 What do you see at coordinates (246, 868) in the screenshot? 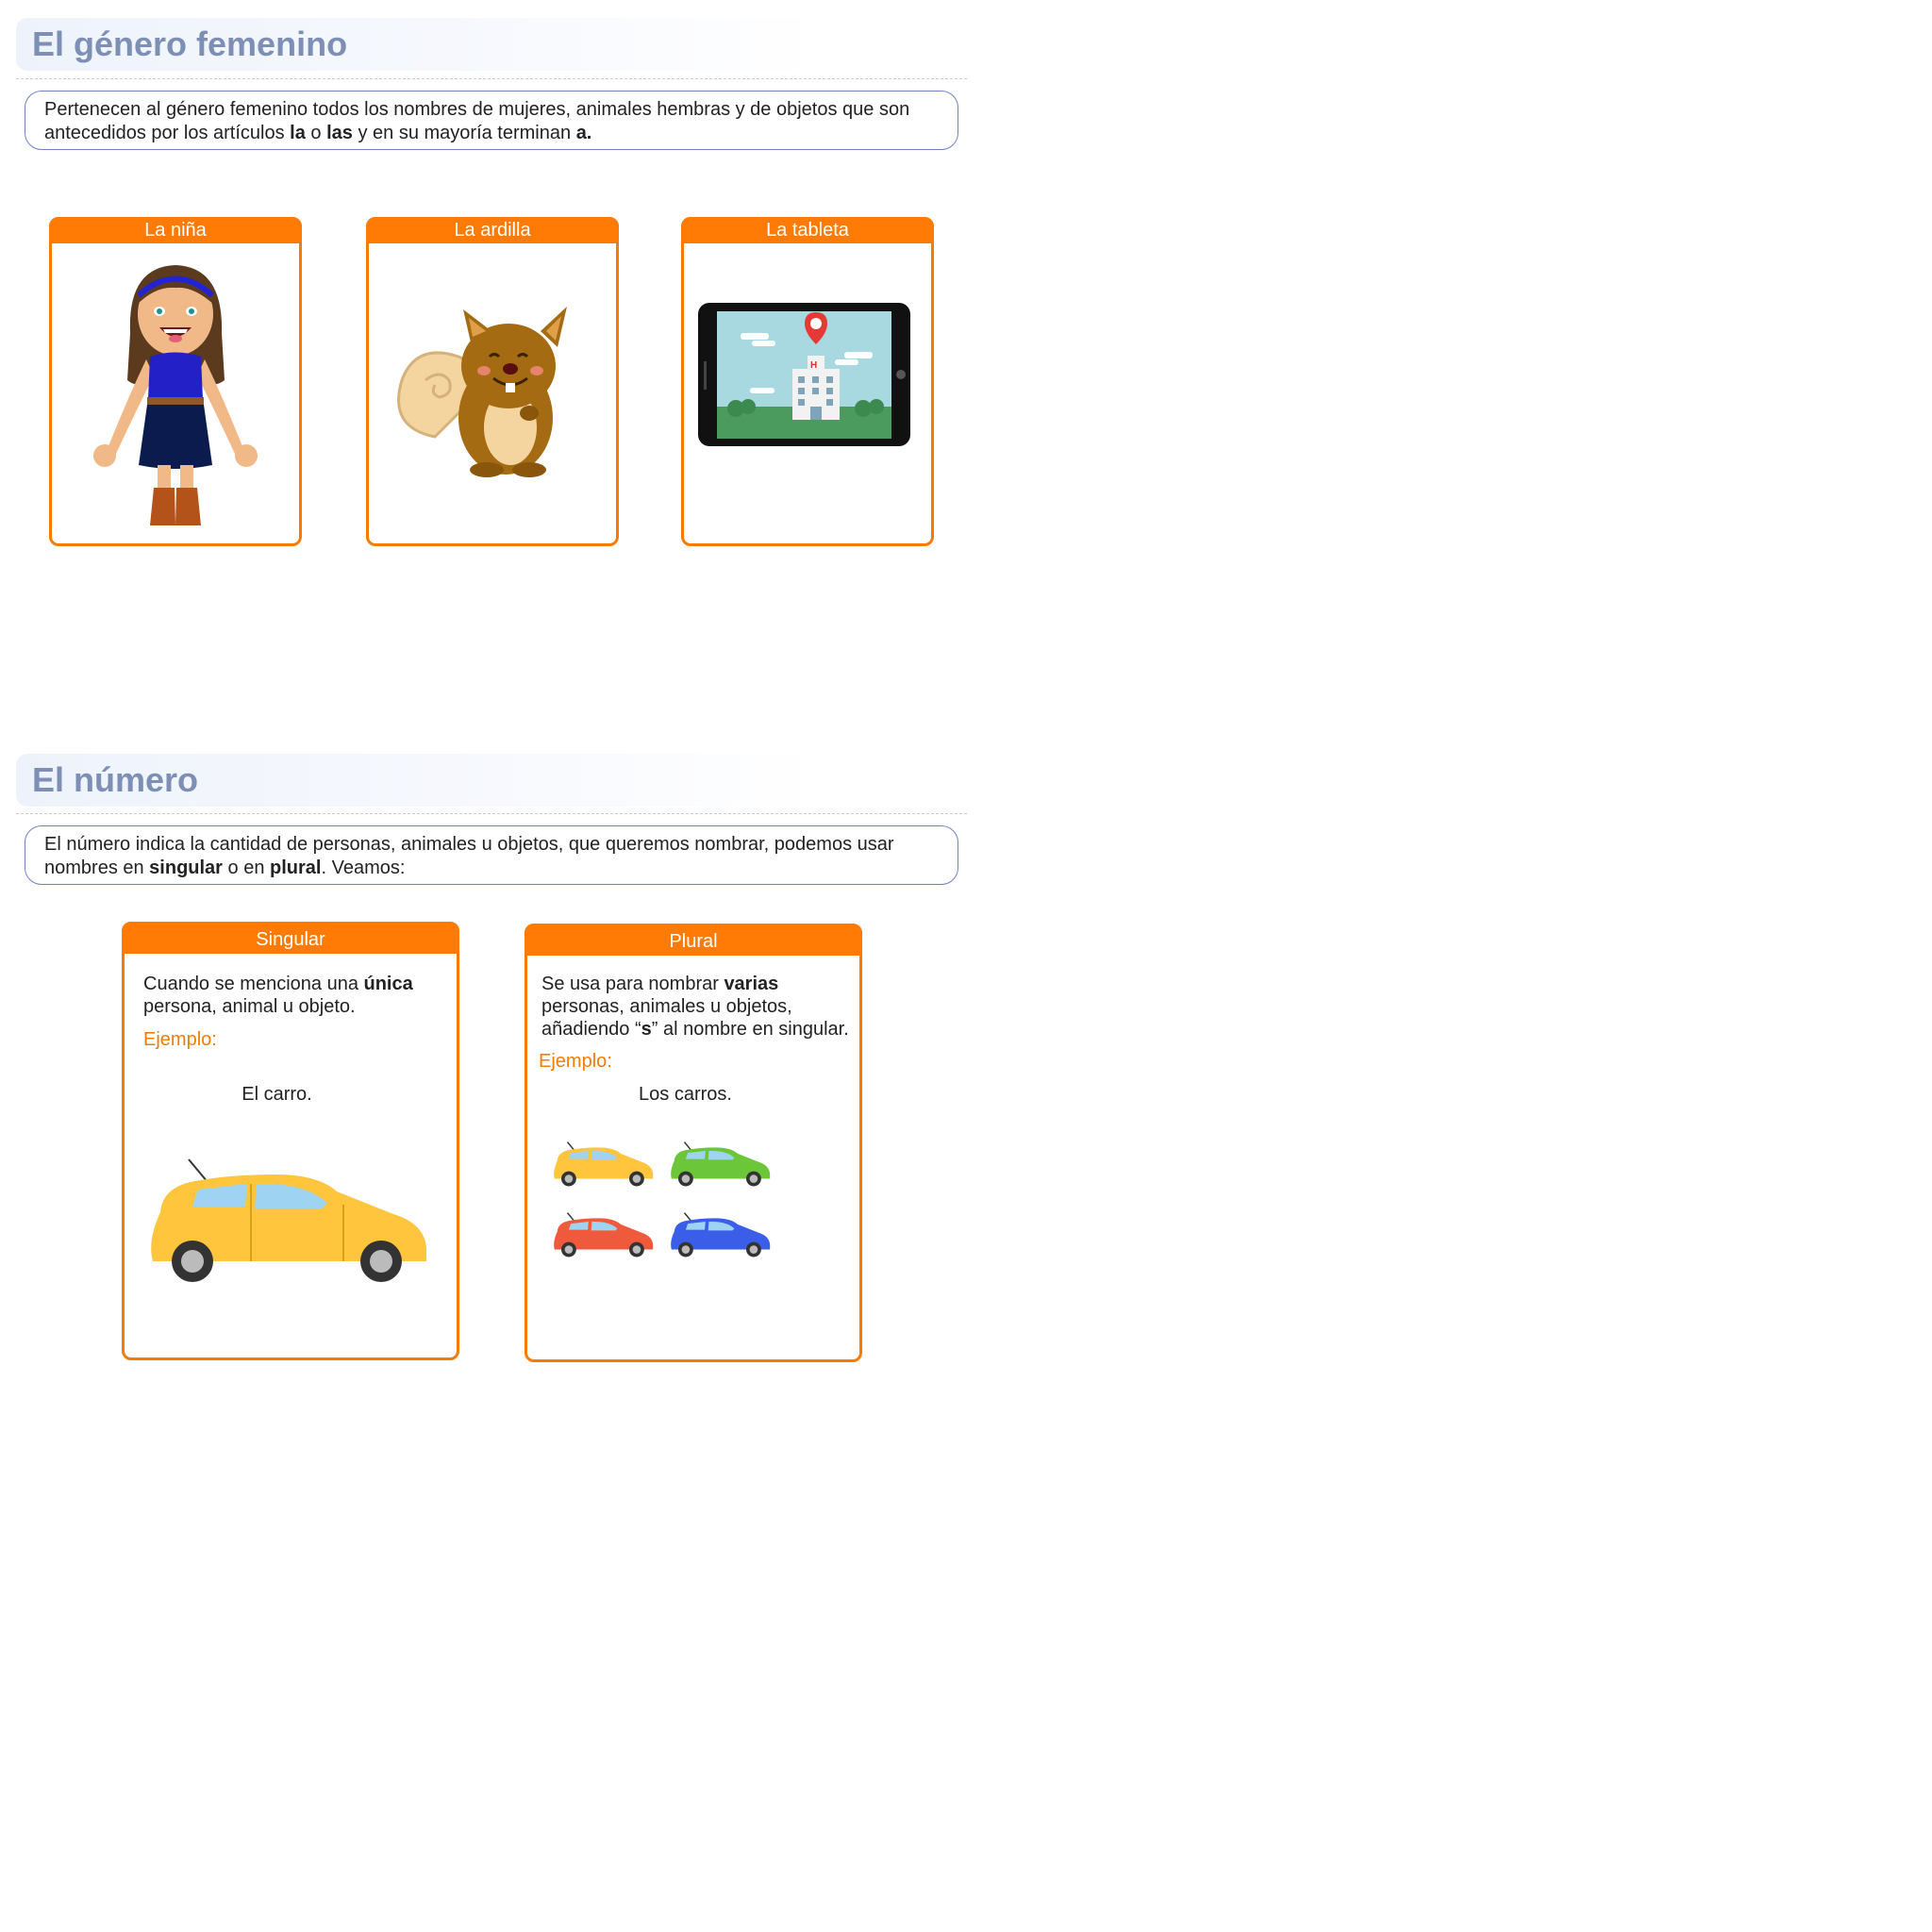
I see `intro-text-part: o en` at bounding box center [246, 868].